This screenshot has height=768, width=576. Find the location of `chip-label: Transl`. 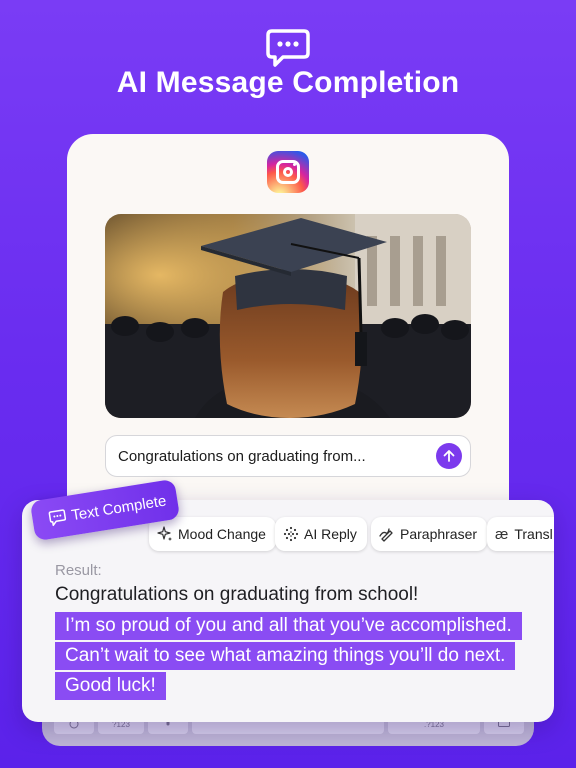

chip-label: Transl is located at coordinates (533, 534).